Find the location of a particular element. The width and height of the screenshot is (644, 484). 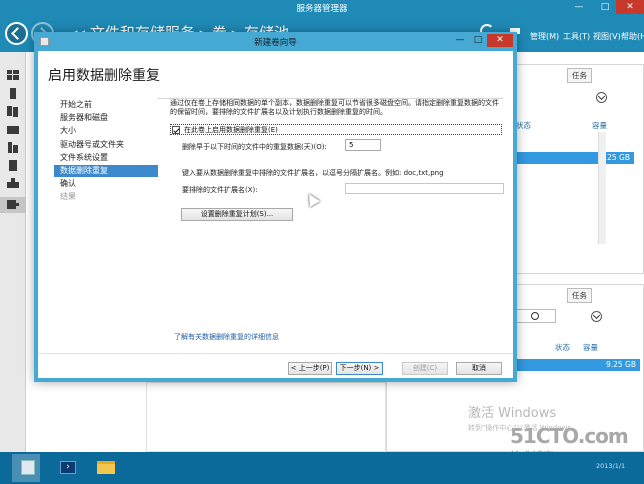

iis-icon is located at coordinates (13, 147).